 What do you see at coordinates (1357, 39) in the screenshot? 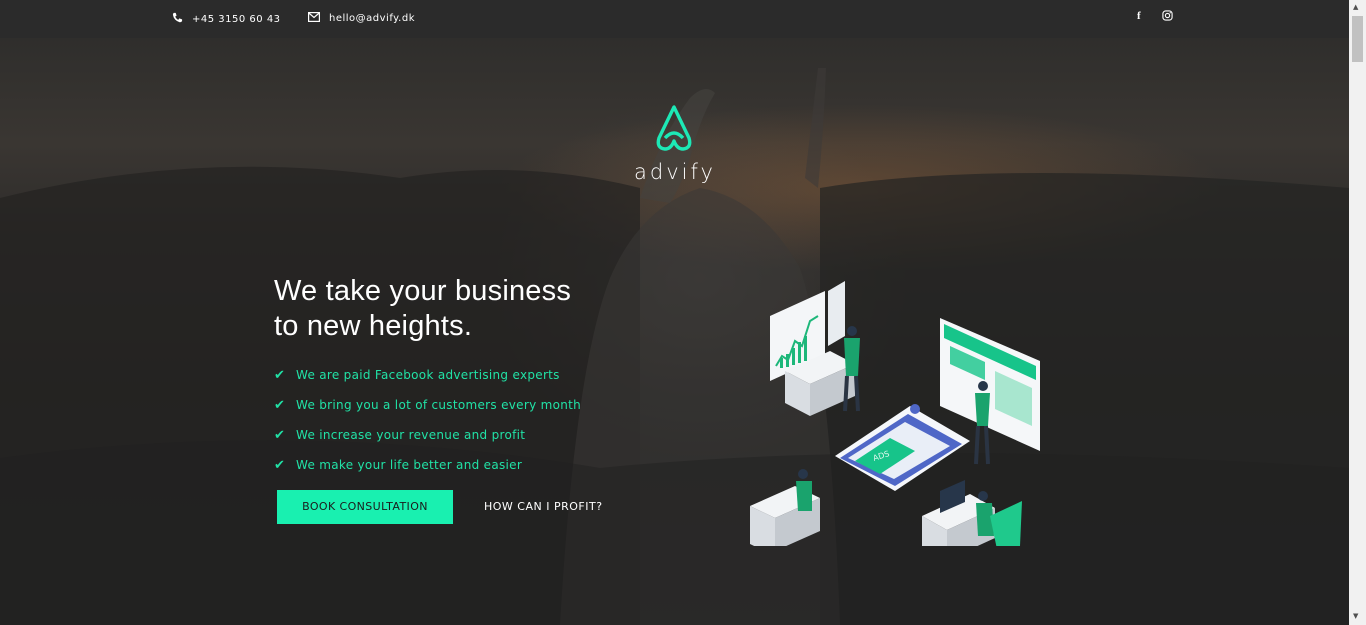
I see `scrollbar-thumb` at bounding box center [1357, 39].